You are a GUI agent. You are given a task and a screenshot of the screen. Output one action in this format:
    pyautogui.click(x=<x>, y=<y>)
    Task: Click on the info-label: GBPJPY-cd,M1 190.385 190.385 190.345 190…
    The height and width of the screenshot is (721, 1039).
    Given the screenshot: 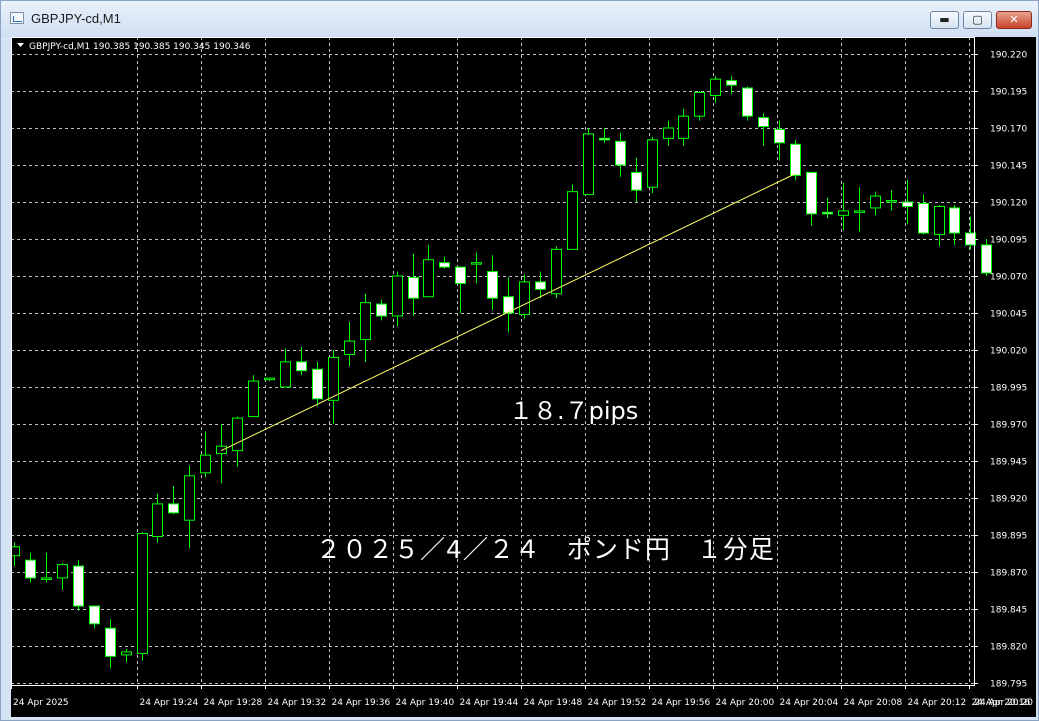 What is the action you would take?
    pyautogui.click(x=134, y=47)
    